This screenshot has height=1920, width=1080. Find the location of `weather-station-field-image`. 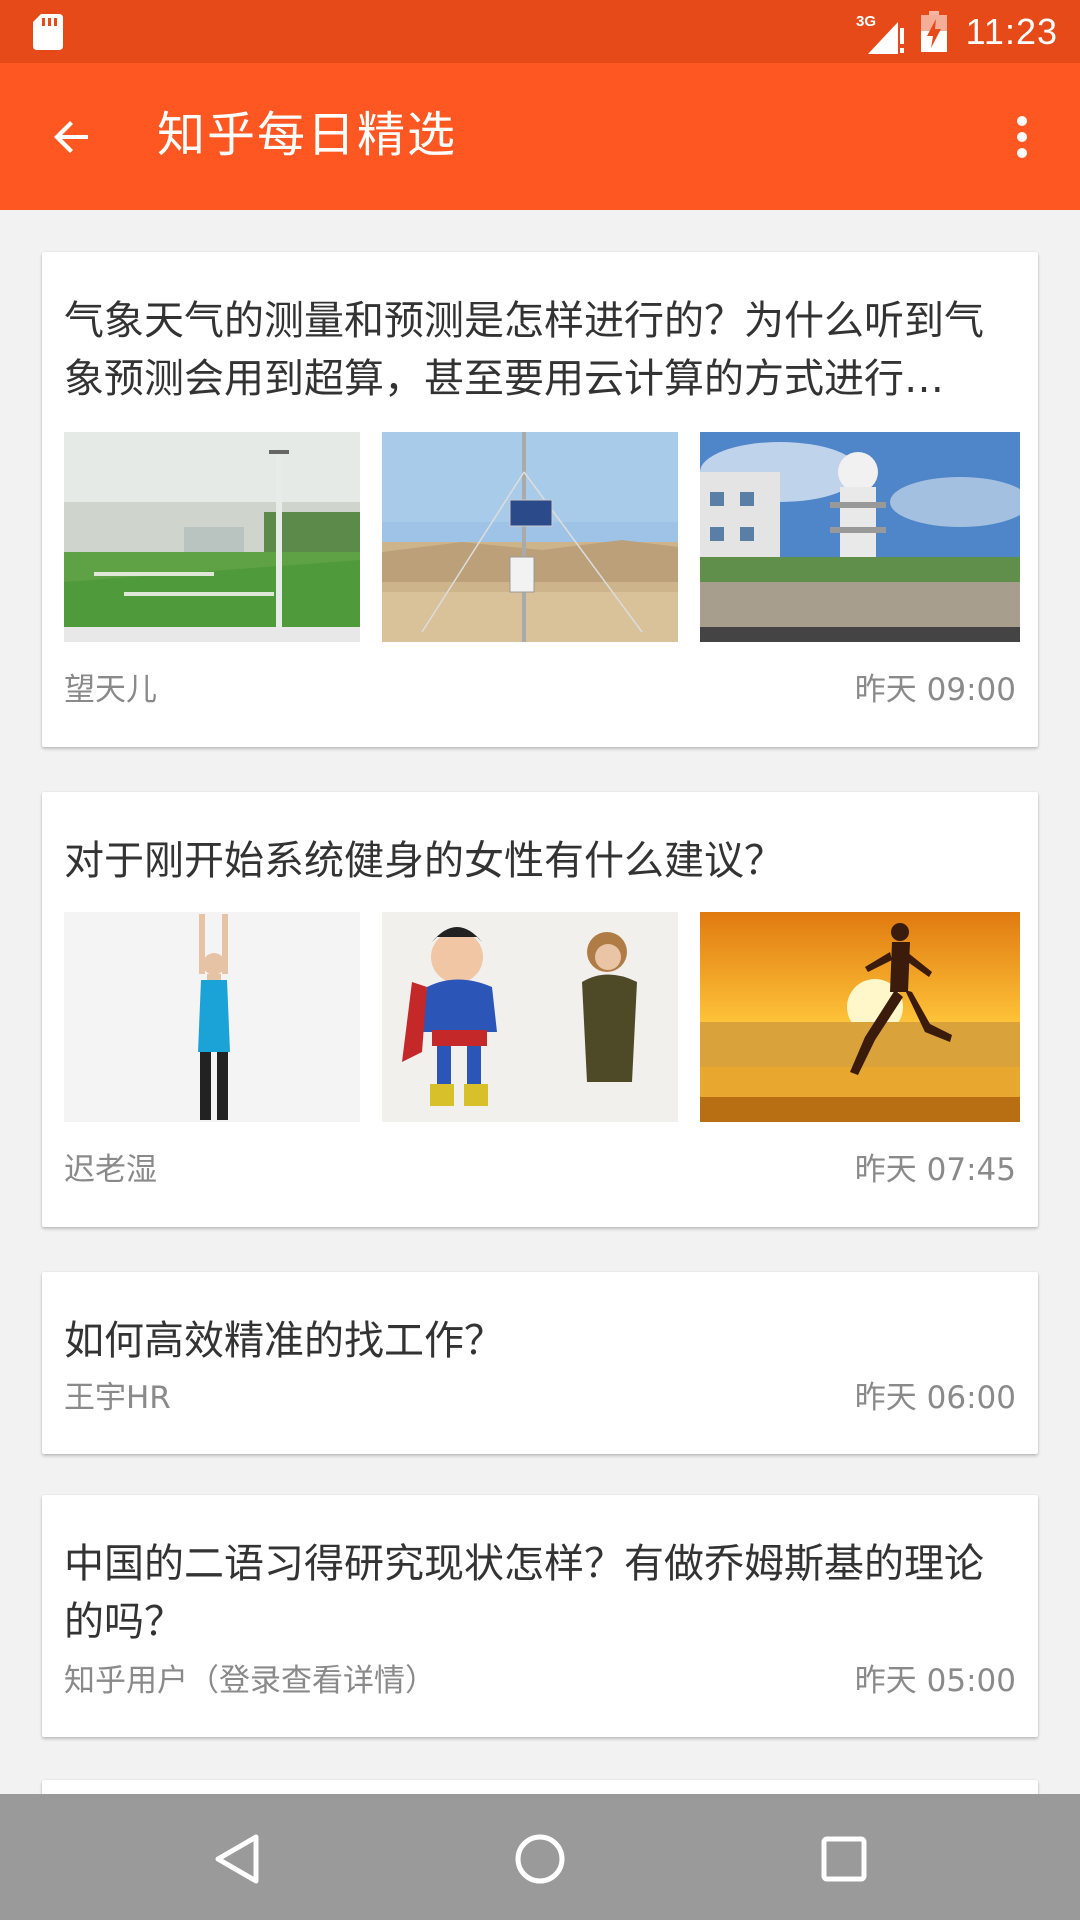

weather-station-field-image is located at coordinates (212, 537).